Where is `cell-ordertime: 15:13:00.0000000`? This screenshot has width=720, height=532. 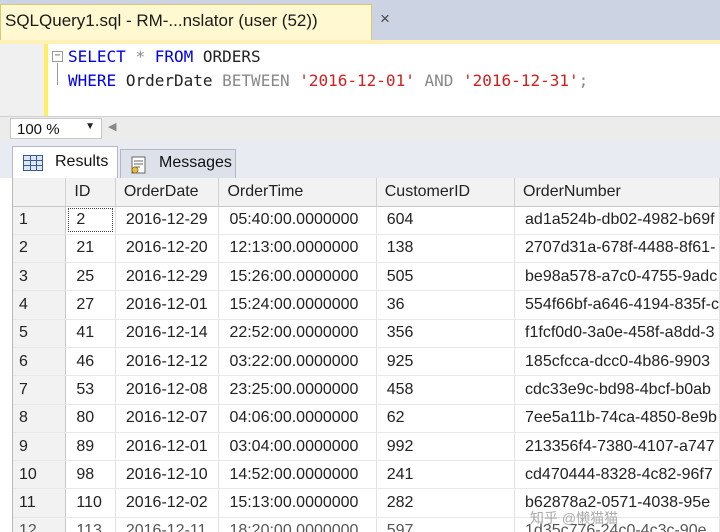
cell-ordertime: 15:13:00.0000000 is located at coordinates (297, 503).